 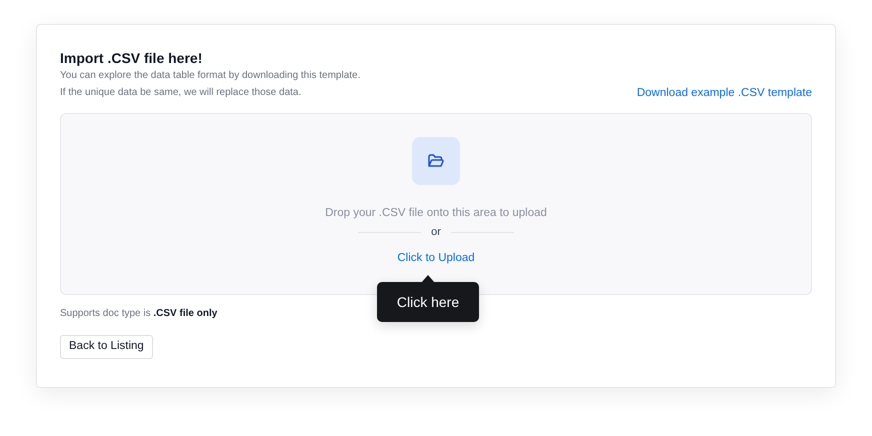 What do you see at coordinates (436, 213) in the screenshot?
I see `drop-instruction: Drop your .CSV file onto this area to upload` at bounding box center [436, 213].